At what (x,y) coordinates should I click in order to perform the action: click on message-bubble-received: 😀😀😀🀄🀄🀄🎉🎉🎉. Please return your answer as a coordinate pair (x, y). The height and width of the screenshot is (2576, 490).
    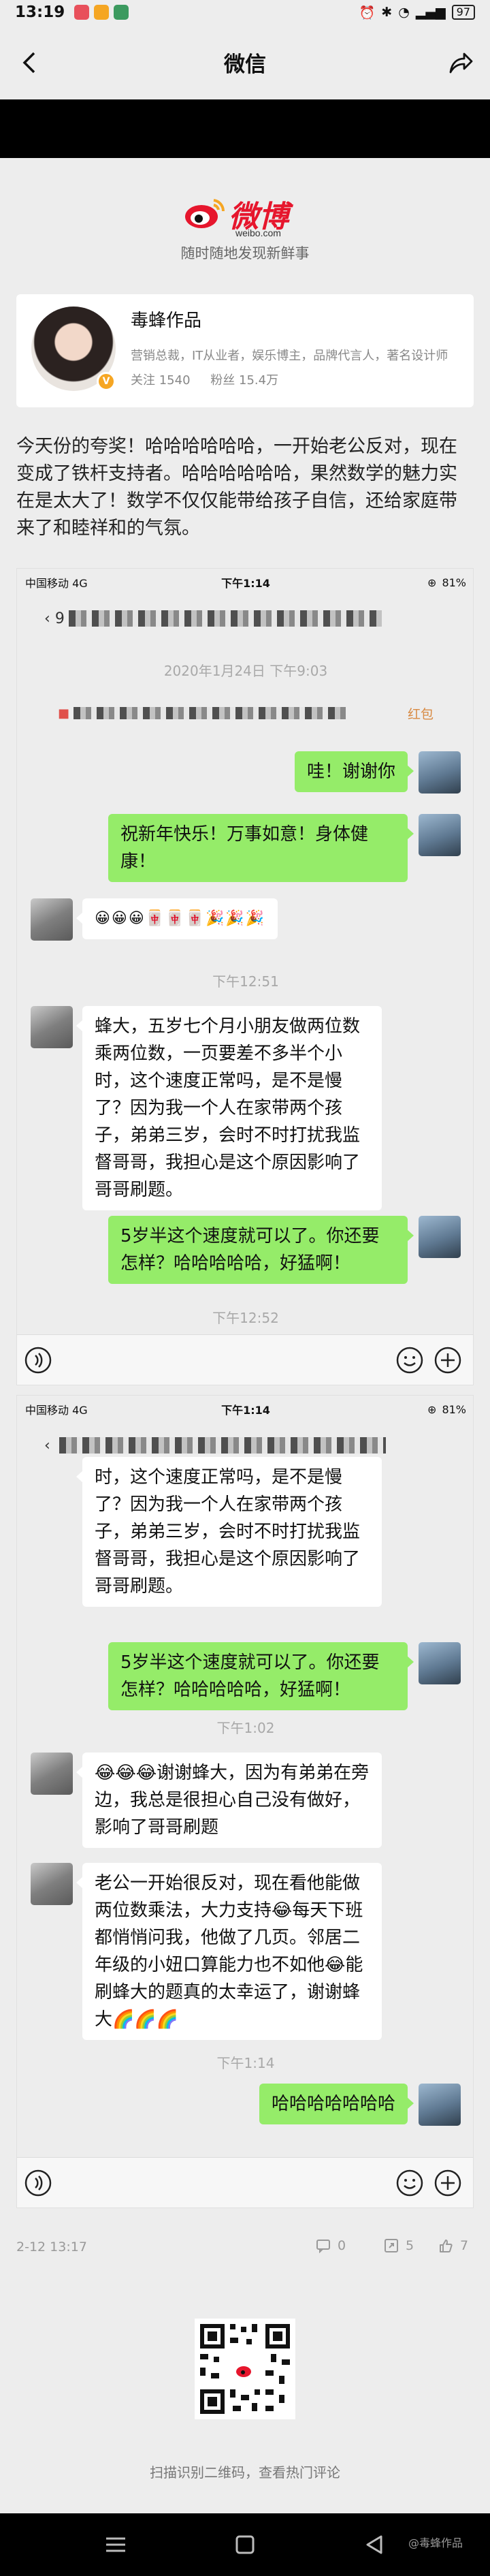
    Looking at the image, I should click on (177, 918).